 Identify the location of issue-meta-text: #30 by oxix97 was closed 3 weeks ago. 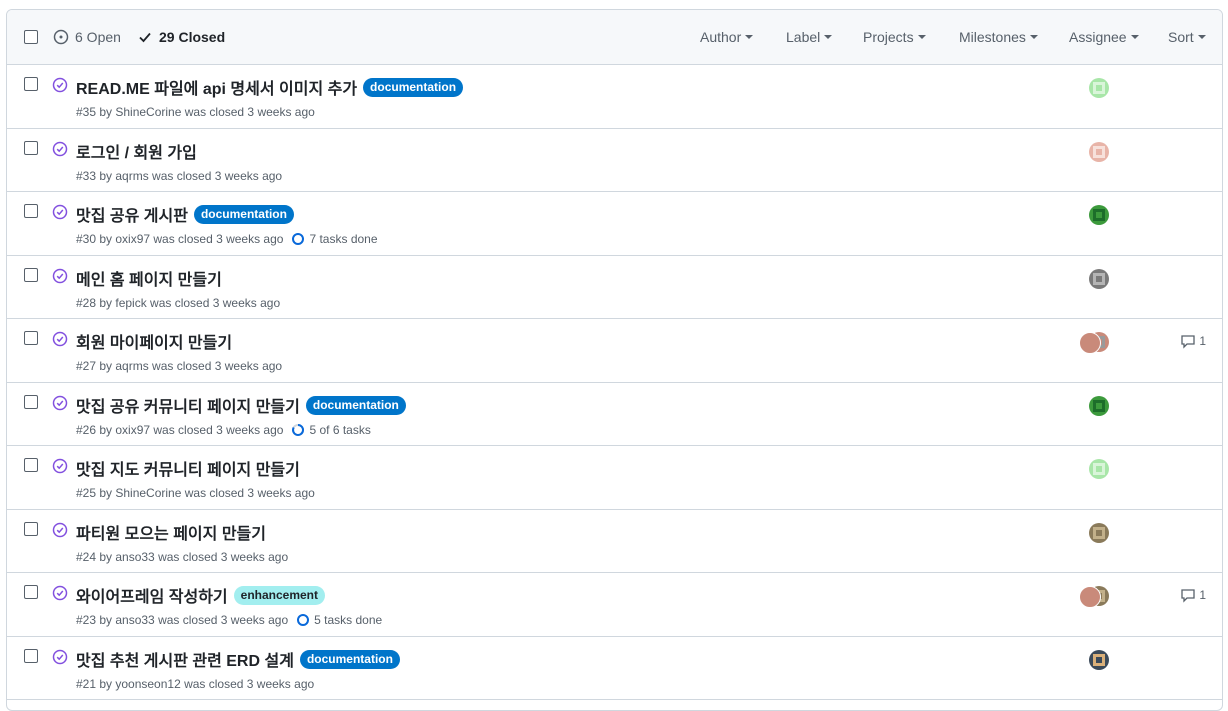
(180, 239).